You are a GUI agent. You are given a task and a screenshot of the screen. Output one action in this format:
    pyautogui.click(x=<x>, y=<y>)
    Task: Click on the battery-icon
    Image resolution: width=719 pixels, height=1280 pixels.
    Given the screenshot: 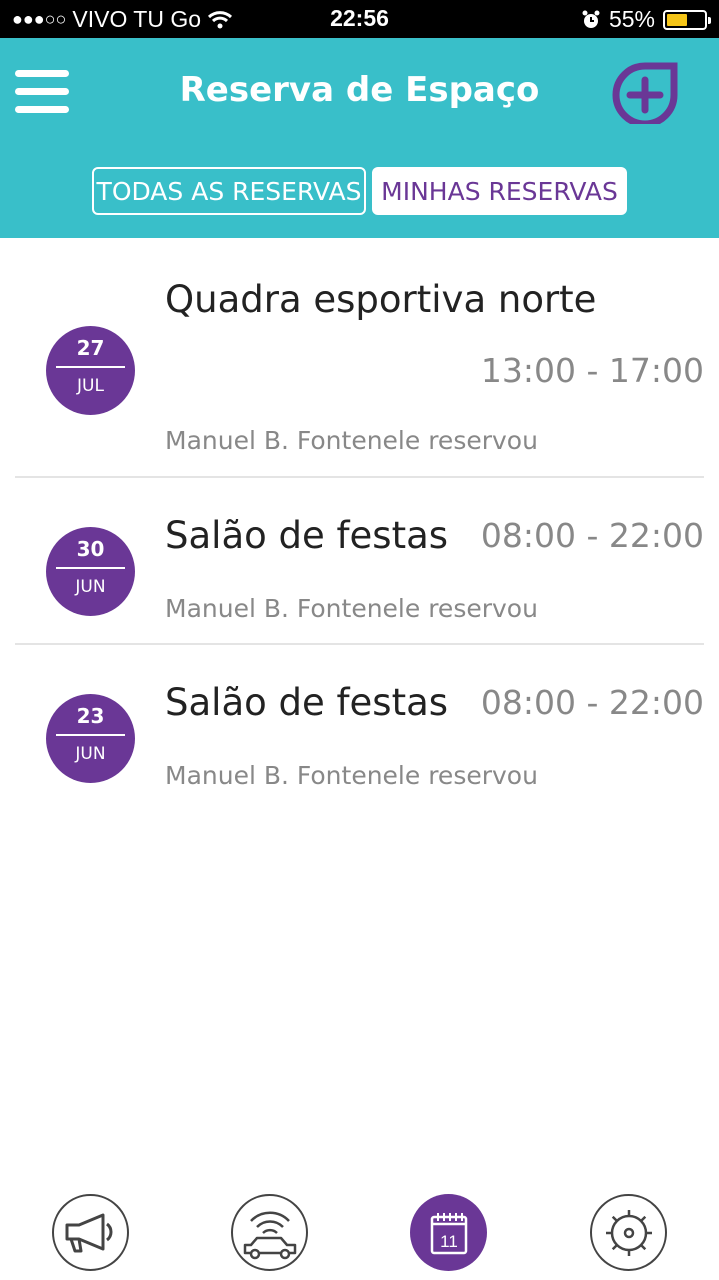 What is the action you would take?
    pyautogui.click(x=687, y=19)
    